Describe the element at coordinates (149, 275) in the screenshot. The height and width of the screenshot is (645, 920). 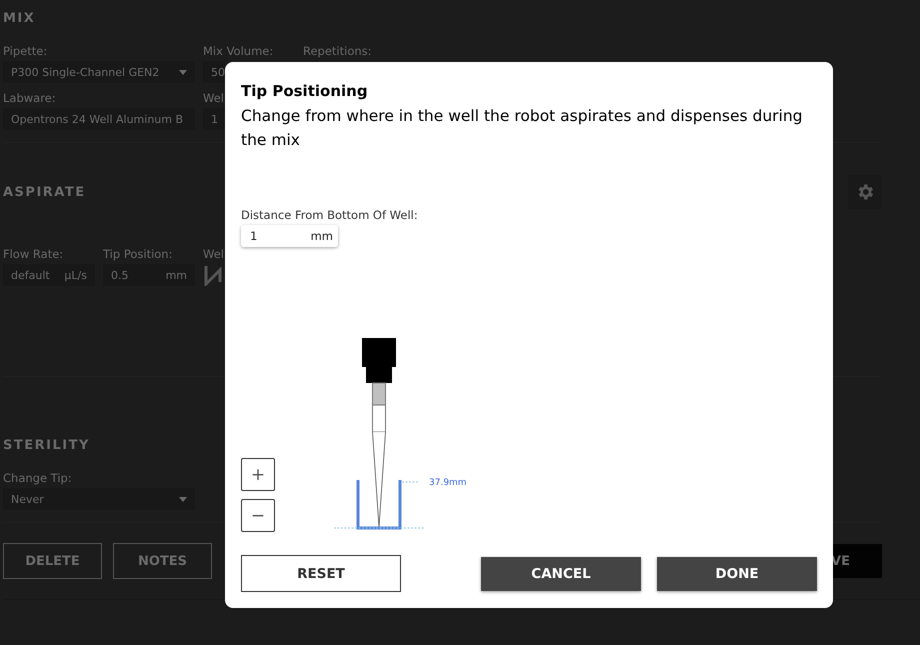
I see `input-field: 0.5 mm` at that location.